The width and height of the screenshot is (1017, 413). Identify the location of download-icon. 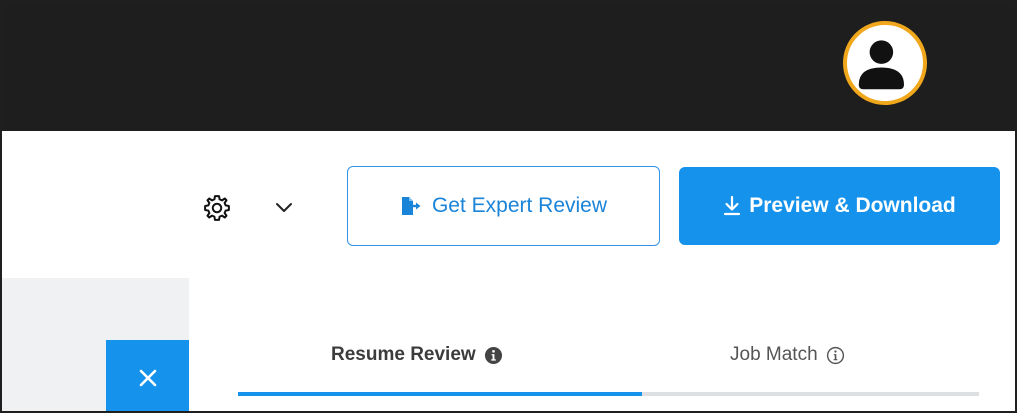
(732, 206).